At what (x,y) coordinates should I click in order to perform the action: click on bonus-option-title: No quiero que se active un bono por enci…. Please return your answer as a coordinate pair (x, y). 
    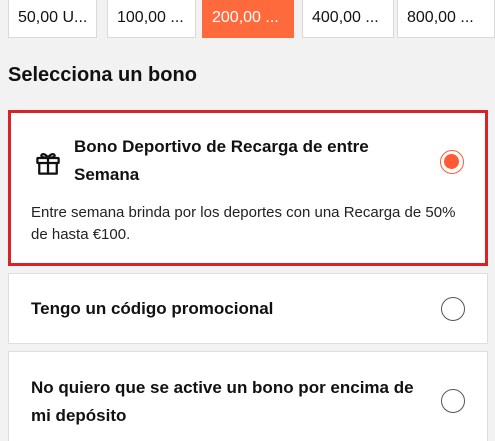
    Looking at the image, I should click on (222, 401).